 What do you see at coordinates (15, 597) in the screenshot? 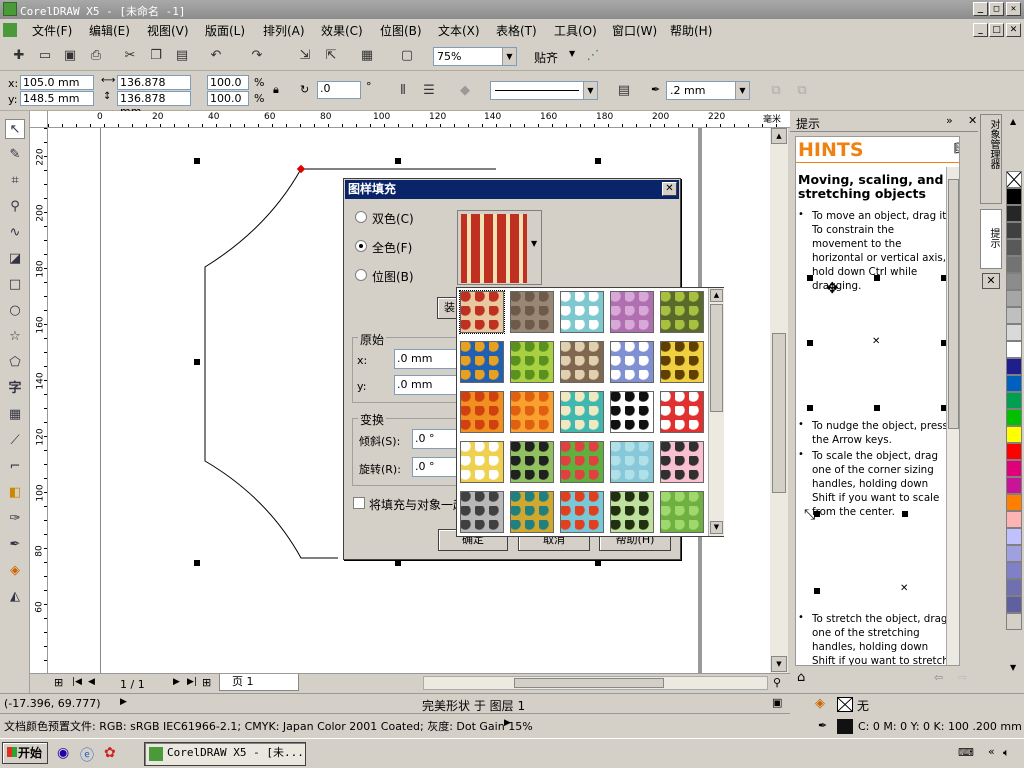
I see `interactive-fill-icon: ◭` at bounding box center [15, 597].